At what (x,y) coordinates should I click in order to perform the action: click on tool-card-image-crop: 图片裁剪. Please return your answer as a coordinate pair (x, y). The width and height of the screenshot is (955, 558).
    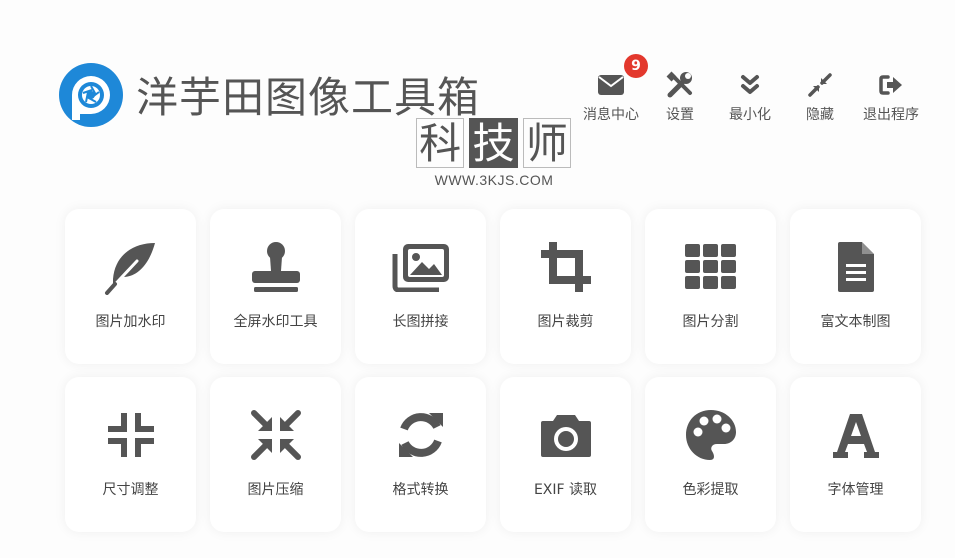
    Looking at the image, I should click on (565, 286).